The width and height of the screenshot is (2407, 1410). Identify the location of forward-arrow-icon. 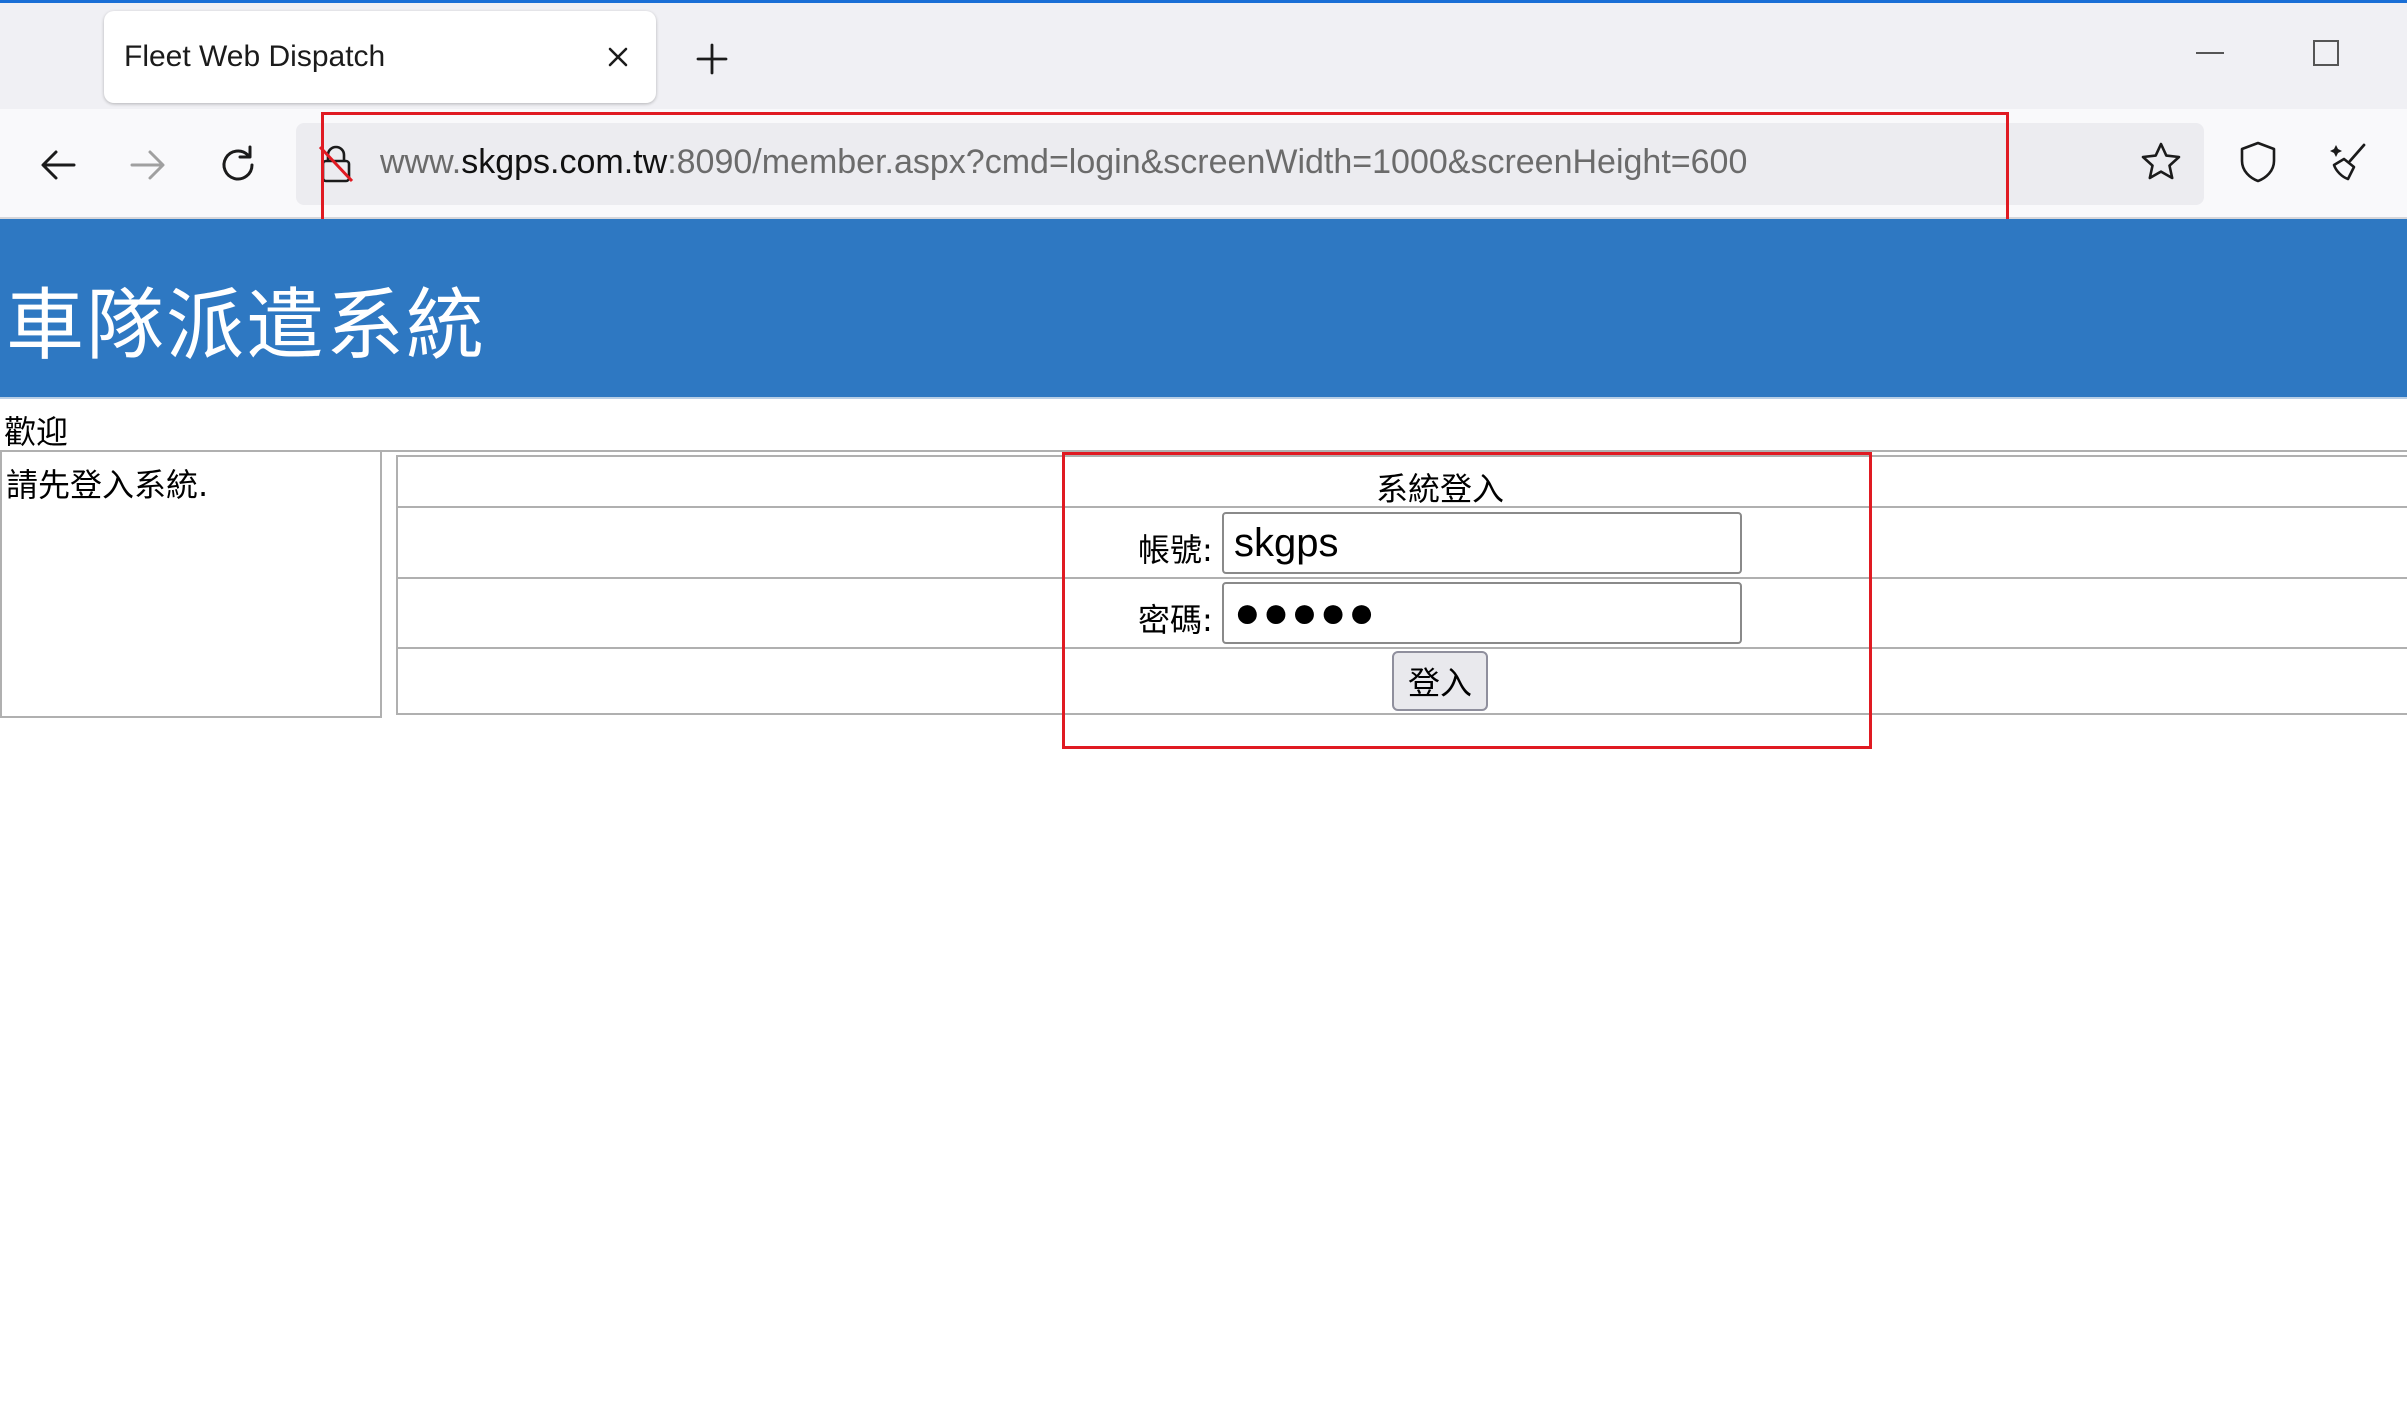
(148, 165).